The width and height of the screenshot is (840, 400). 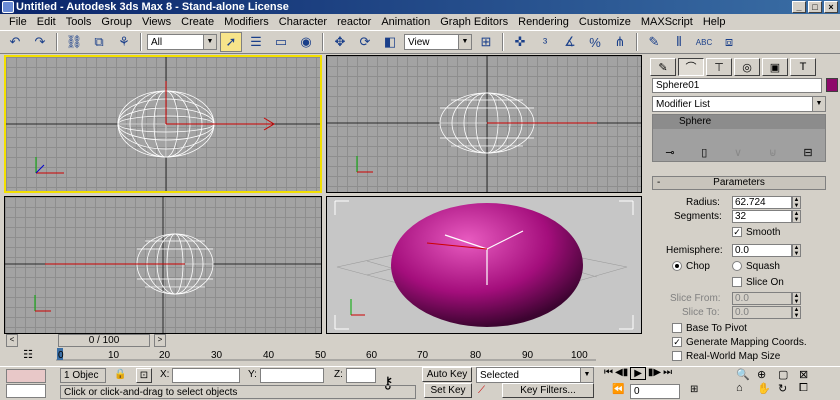 I want to click on stack-item-sphere: Sphere, so click(x=739, y=122).